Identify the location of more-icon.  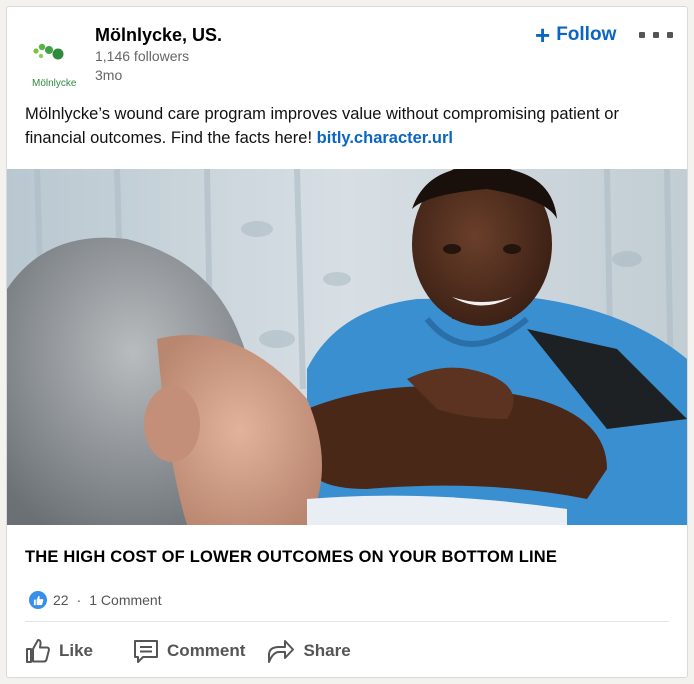
(656, 35).